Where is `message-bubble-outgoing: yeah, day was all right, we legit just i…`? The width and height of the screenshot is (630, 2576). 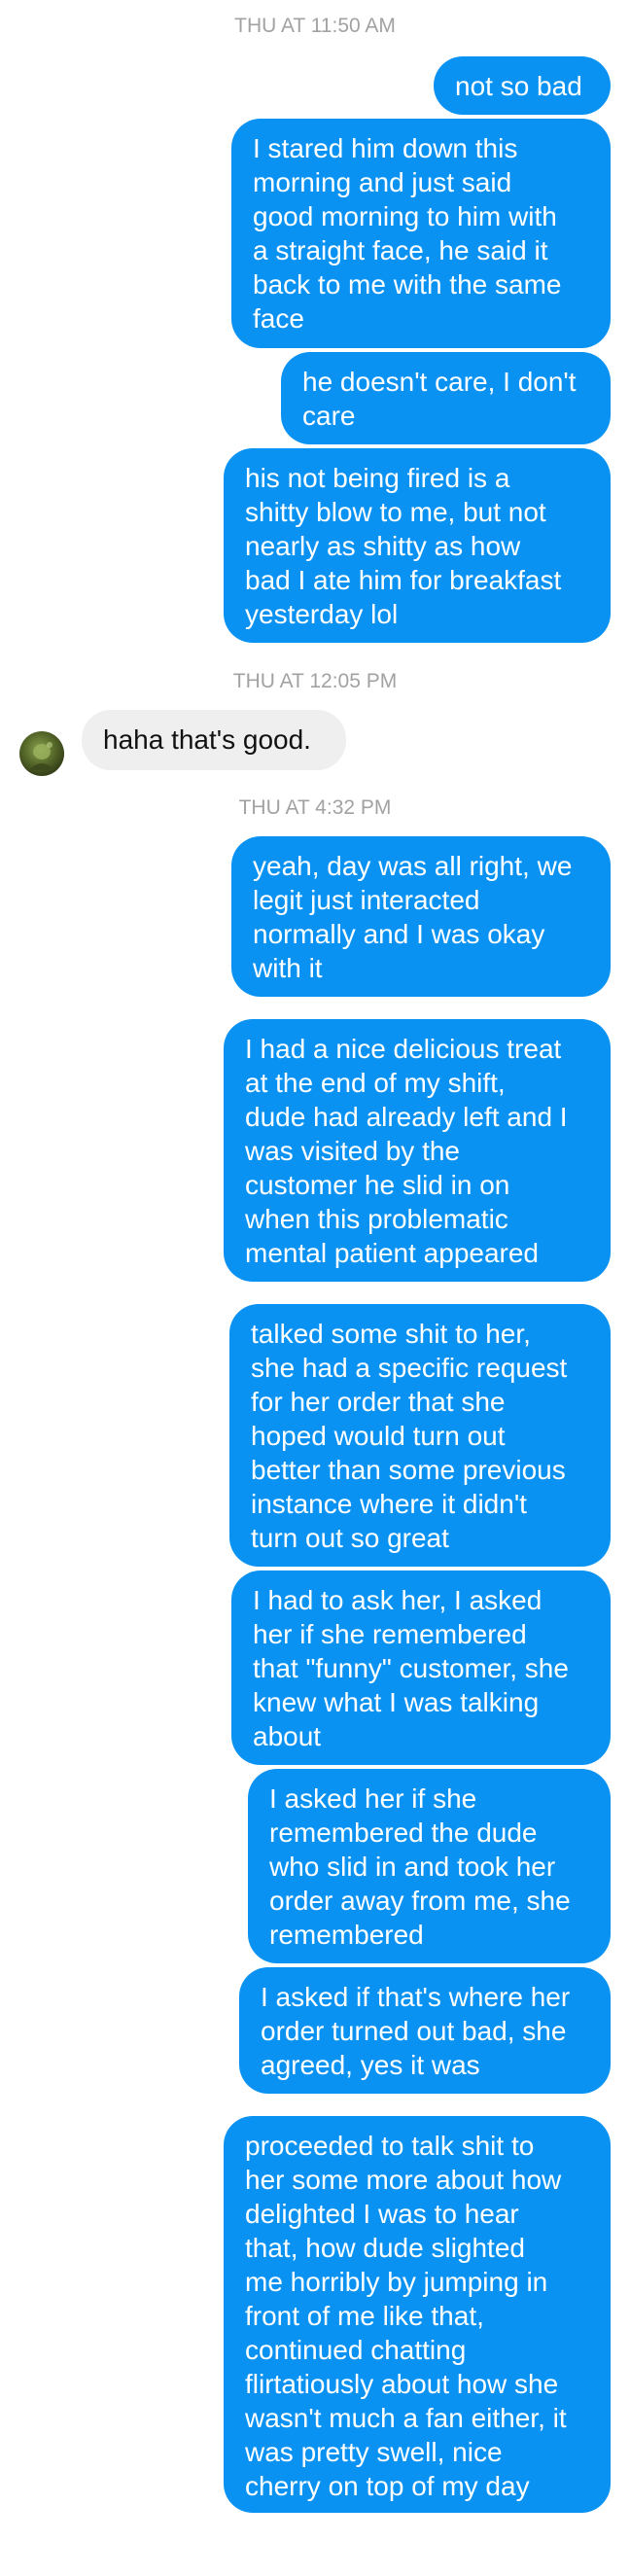 message-bubble-outgoing: yeah, day was all right, we legit just i… is located at coordinates (421, 916).